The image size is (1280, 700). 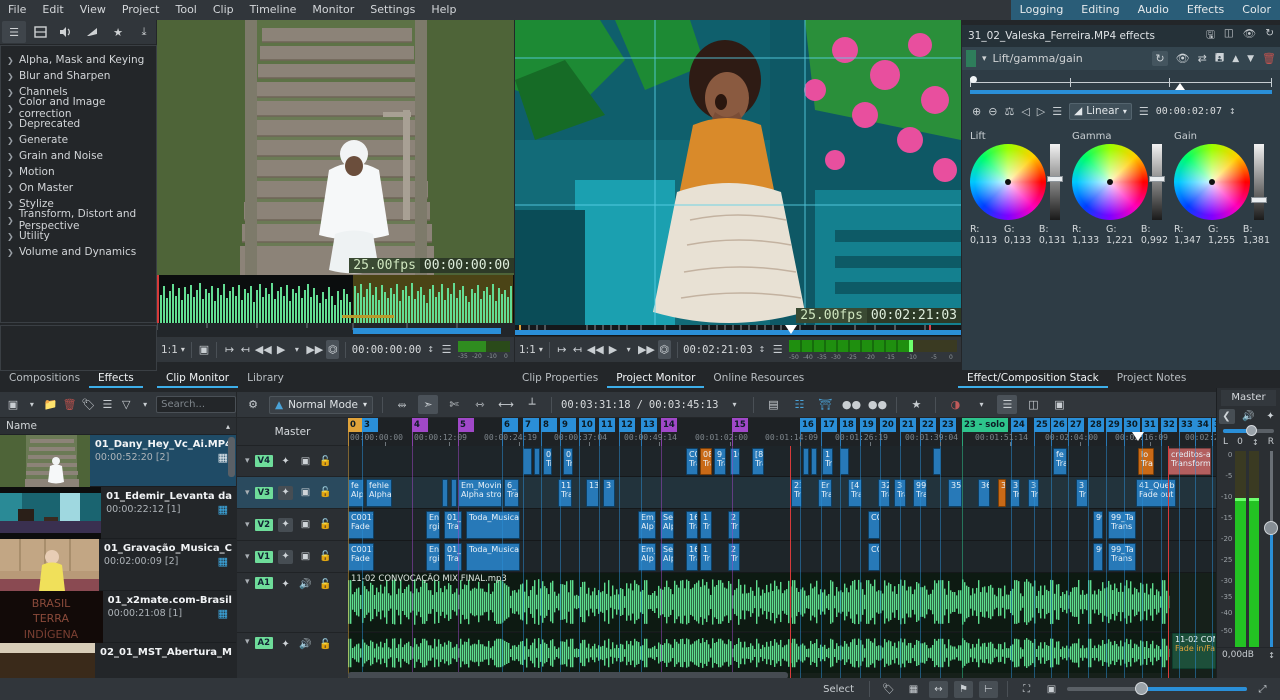 I want to click on gamma-wheel-handle, so click(x=1110, y=182).